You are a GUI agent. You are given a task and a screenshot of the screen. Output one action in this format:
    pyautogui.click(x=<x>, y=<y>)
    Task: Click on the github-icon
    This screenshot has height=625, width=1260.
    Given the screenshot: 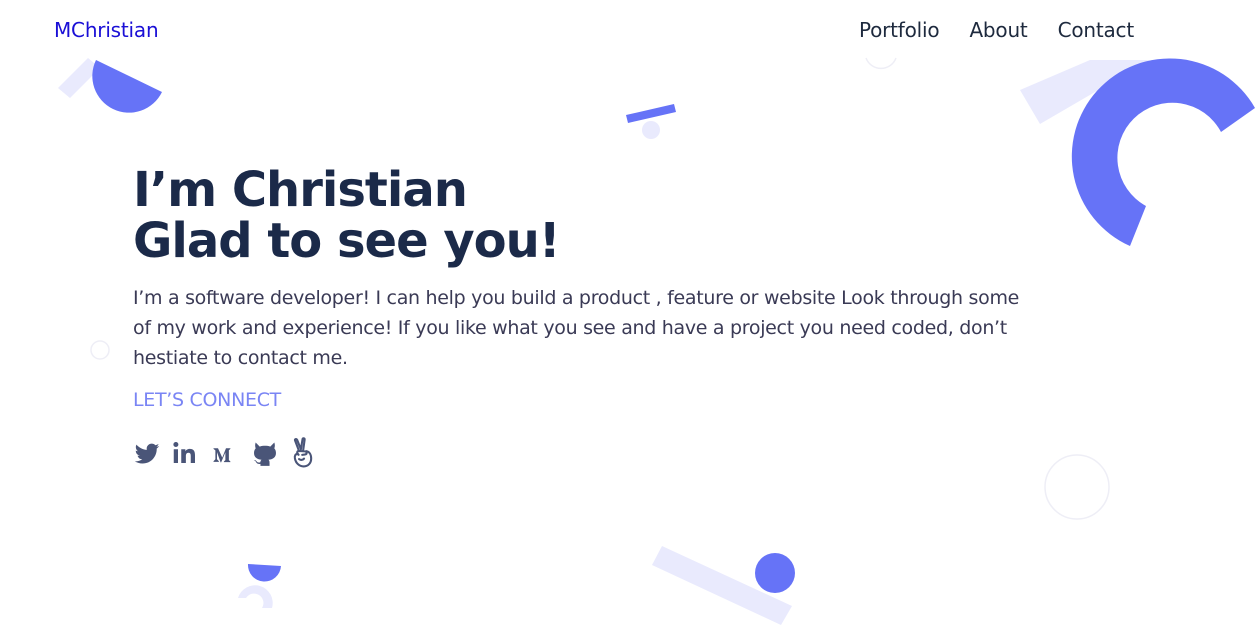 What is the action you would take?
    pyautogui.click(x=264, y=454)
    